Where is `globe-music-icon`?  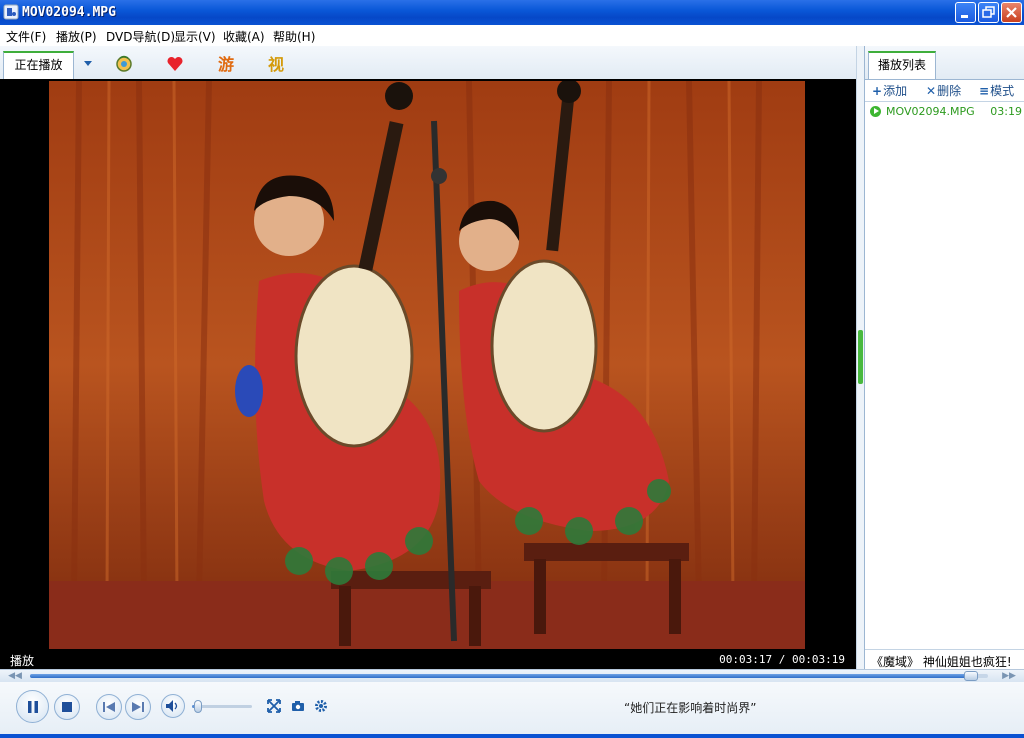 globe-music-icon is located at coordinates (124, 64).